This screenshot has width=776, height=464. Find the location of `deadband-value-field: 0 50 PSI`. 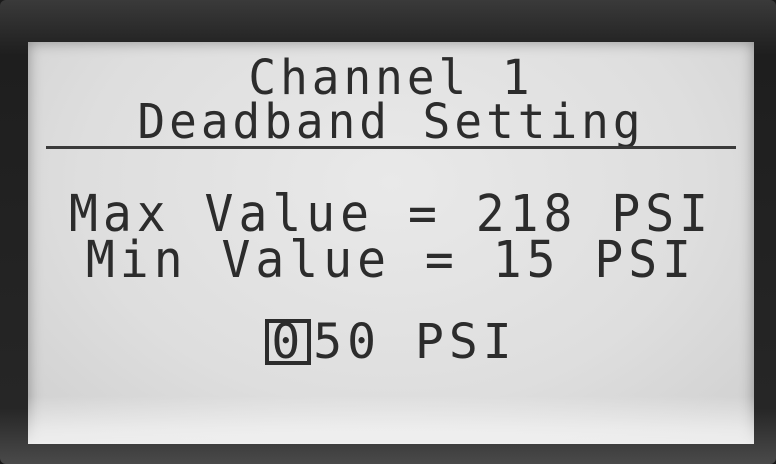

deadband-value-field: 0 50 PSI is located at coordinates (391, 342).